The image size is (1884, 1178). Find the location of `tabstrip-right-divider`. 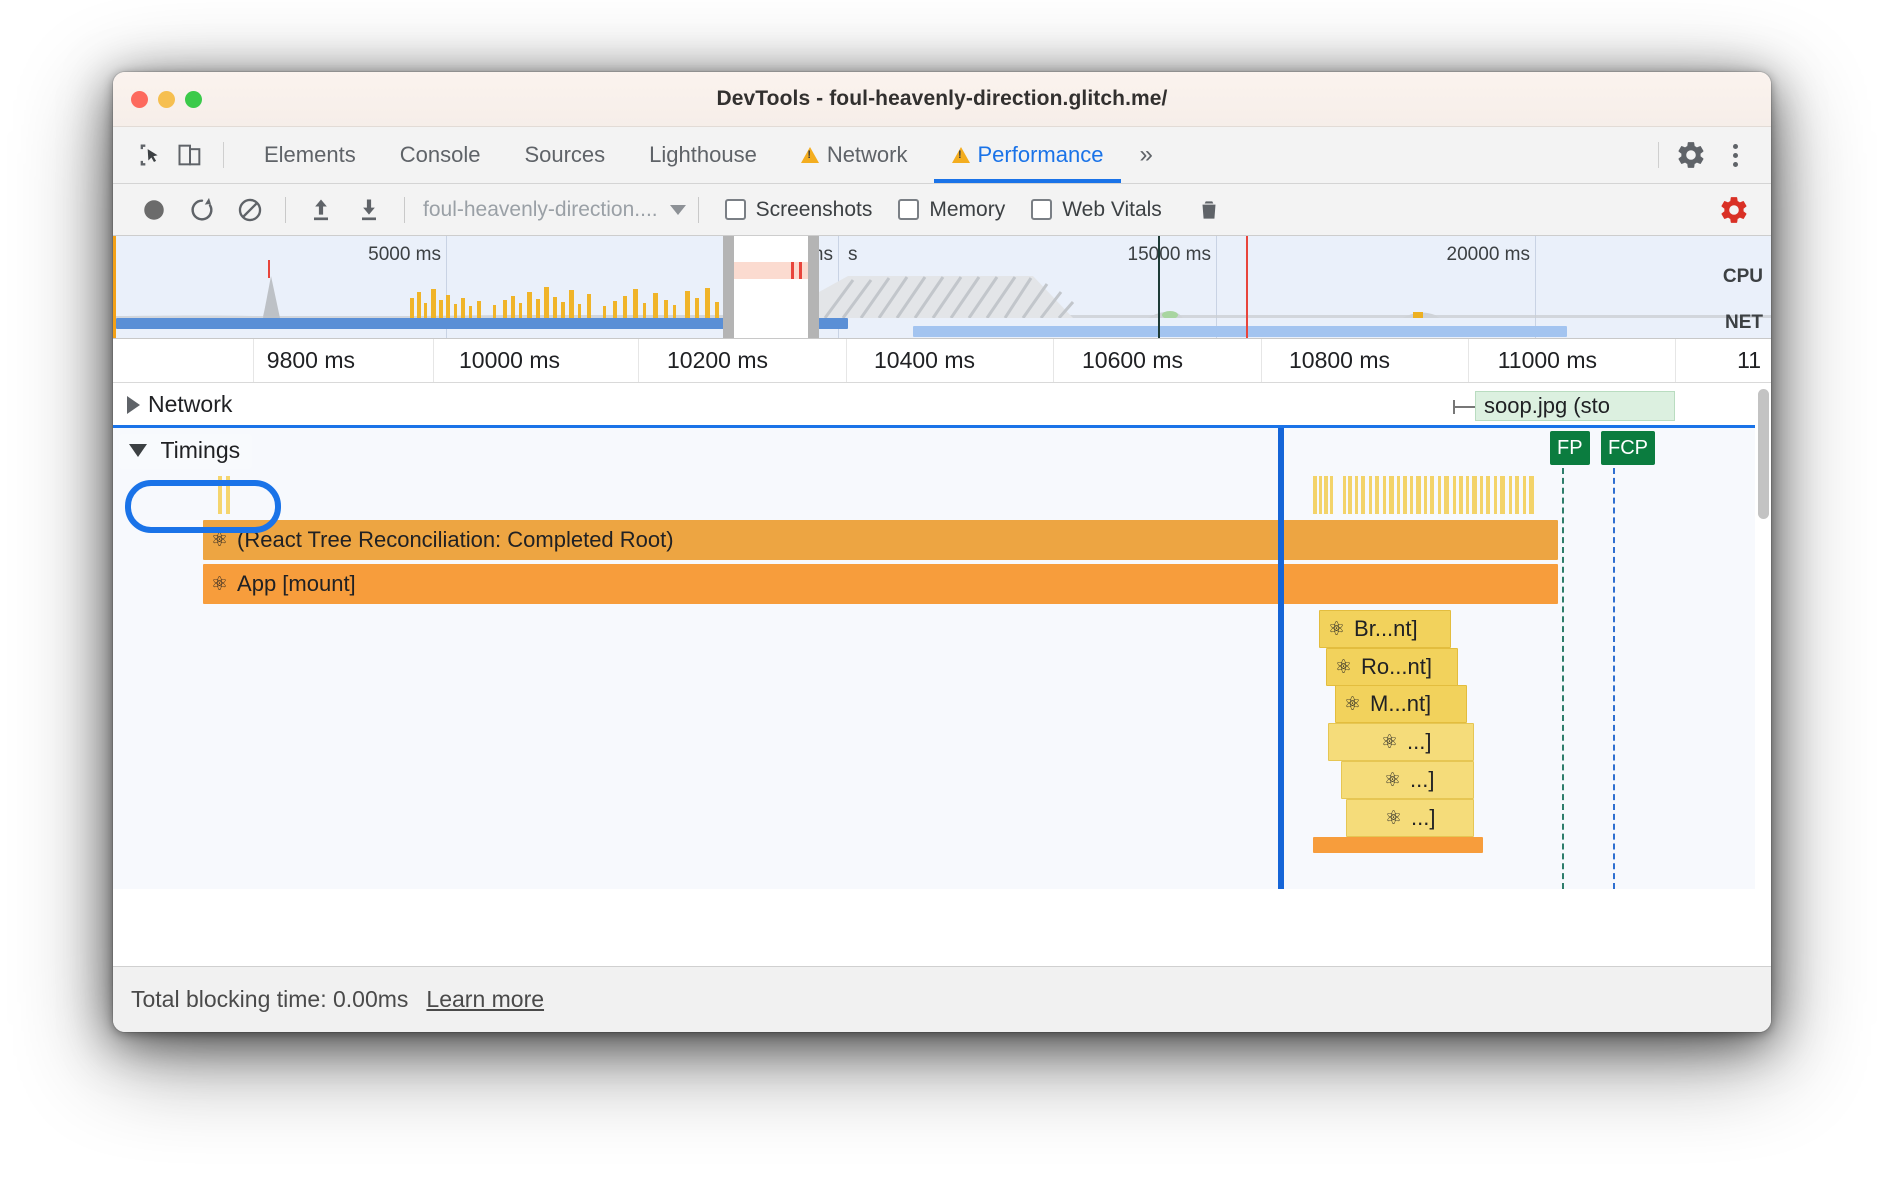

tabstrip-right-divider is located at coordinates (1658, 155).